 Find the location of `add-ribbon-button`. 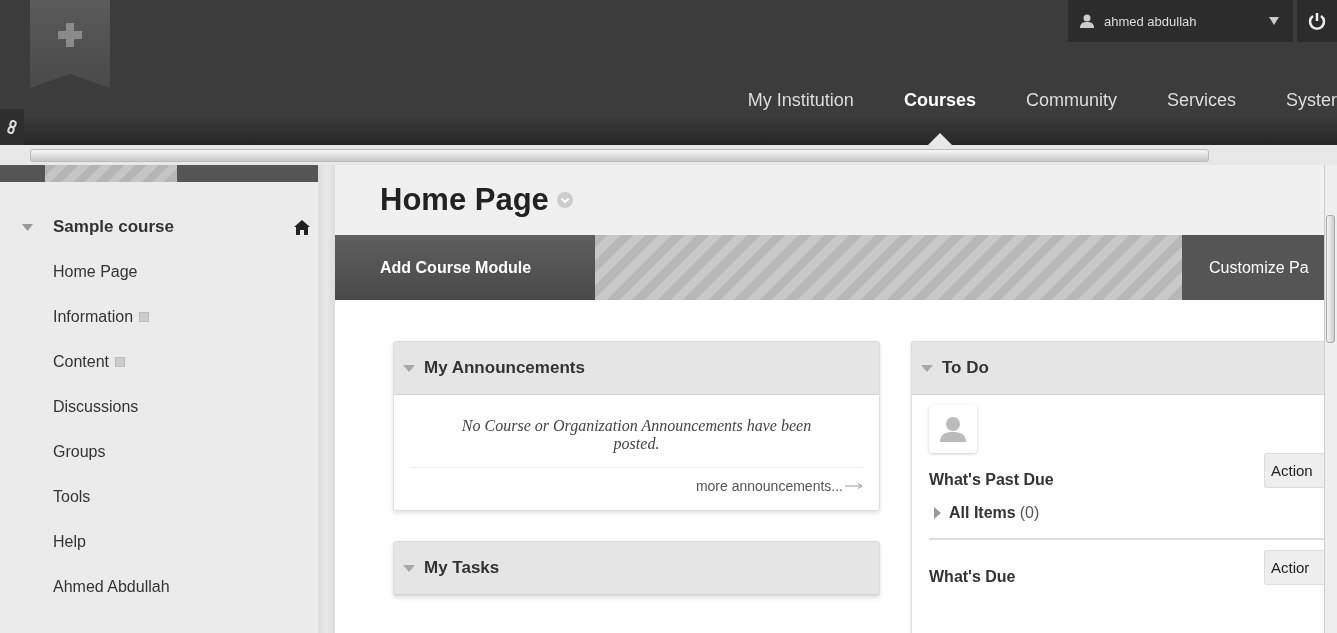

add-ribbon-button is located at coordinates (70, 44).